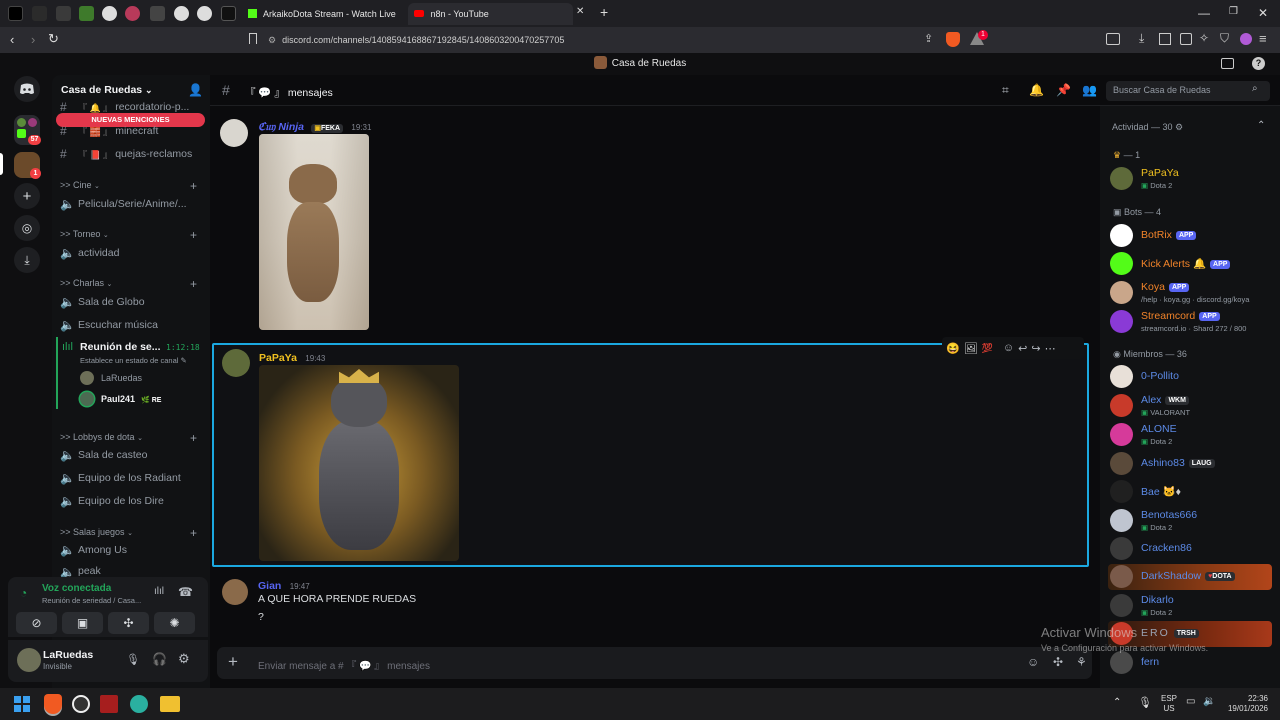 Image resolution: width=1280 pixels, height=720 pixels. What do you see at coordinates (53, 39) in the screenshot?
I see `reload-icon: ↻` at bounding box center [53, 39].